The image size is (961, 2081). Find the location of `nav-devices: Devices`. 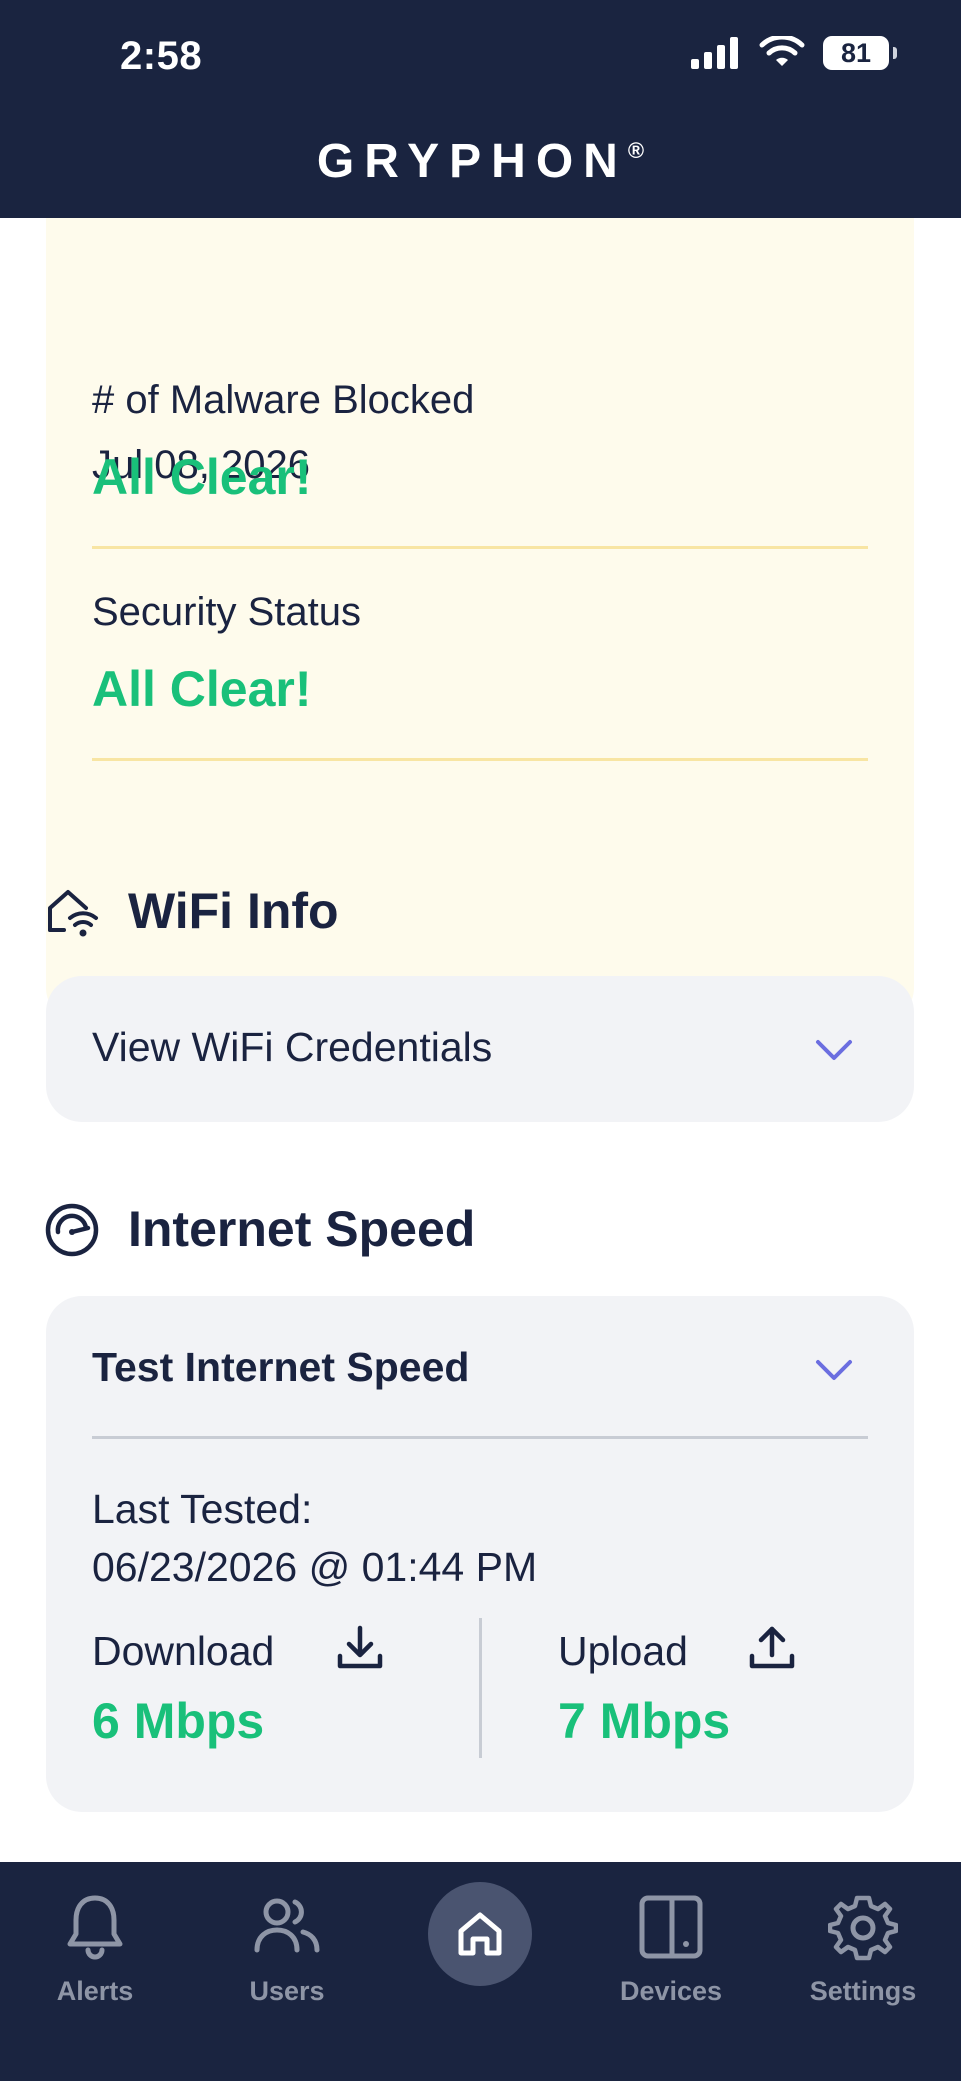

nav-devices: Devices is located at coordinates (671, 1949).